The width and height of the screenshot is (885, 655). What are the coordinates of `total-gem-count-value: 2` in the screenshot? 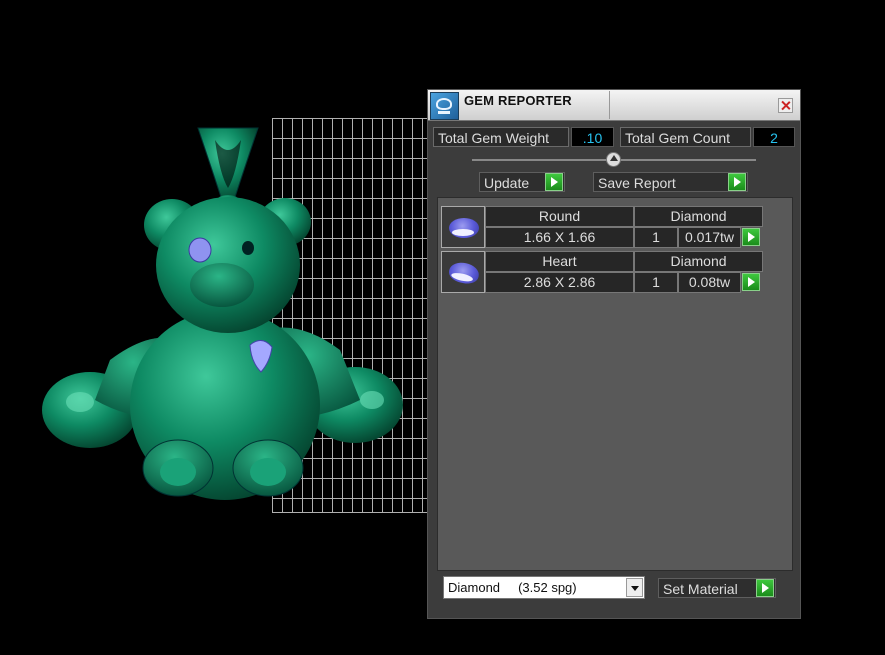 It's located at (774, 137).